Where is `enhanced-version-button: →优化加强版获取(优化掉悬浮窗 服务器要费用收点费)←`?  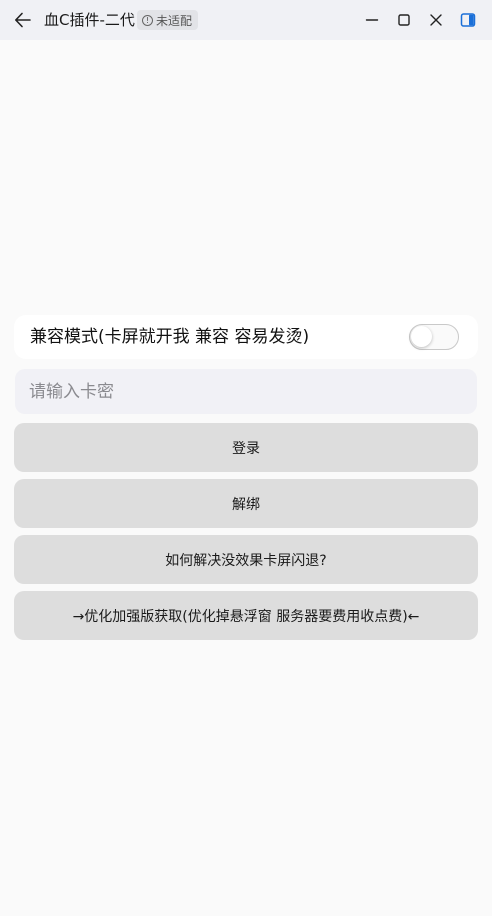 enhanced-version-button: →优化加强版获取(优化掉悬浮窗 服务器要费用收点费)← is located at coordinates (246, 615).